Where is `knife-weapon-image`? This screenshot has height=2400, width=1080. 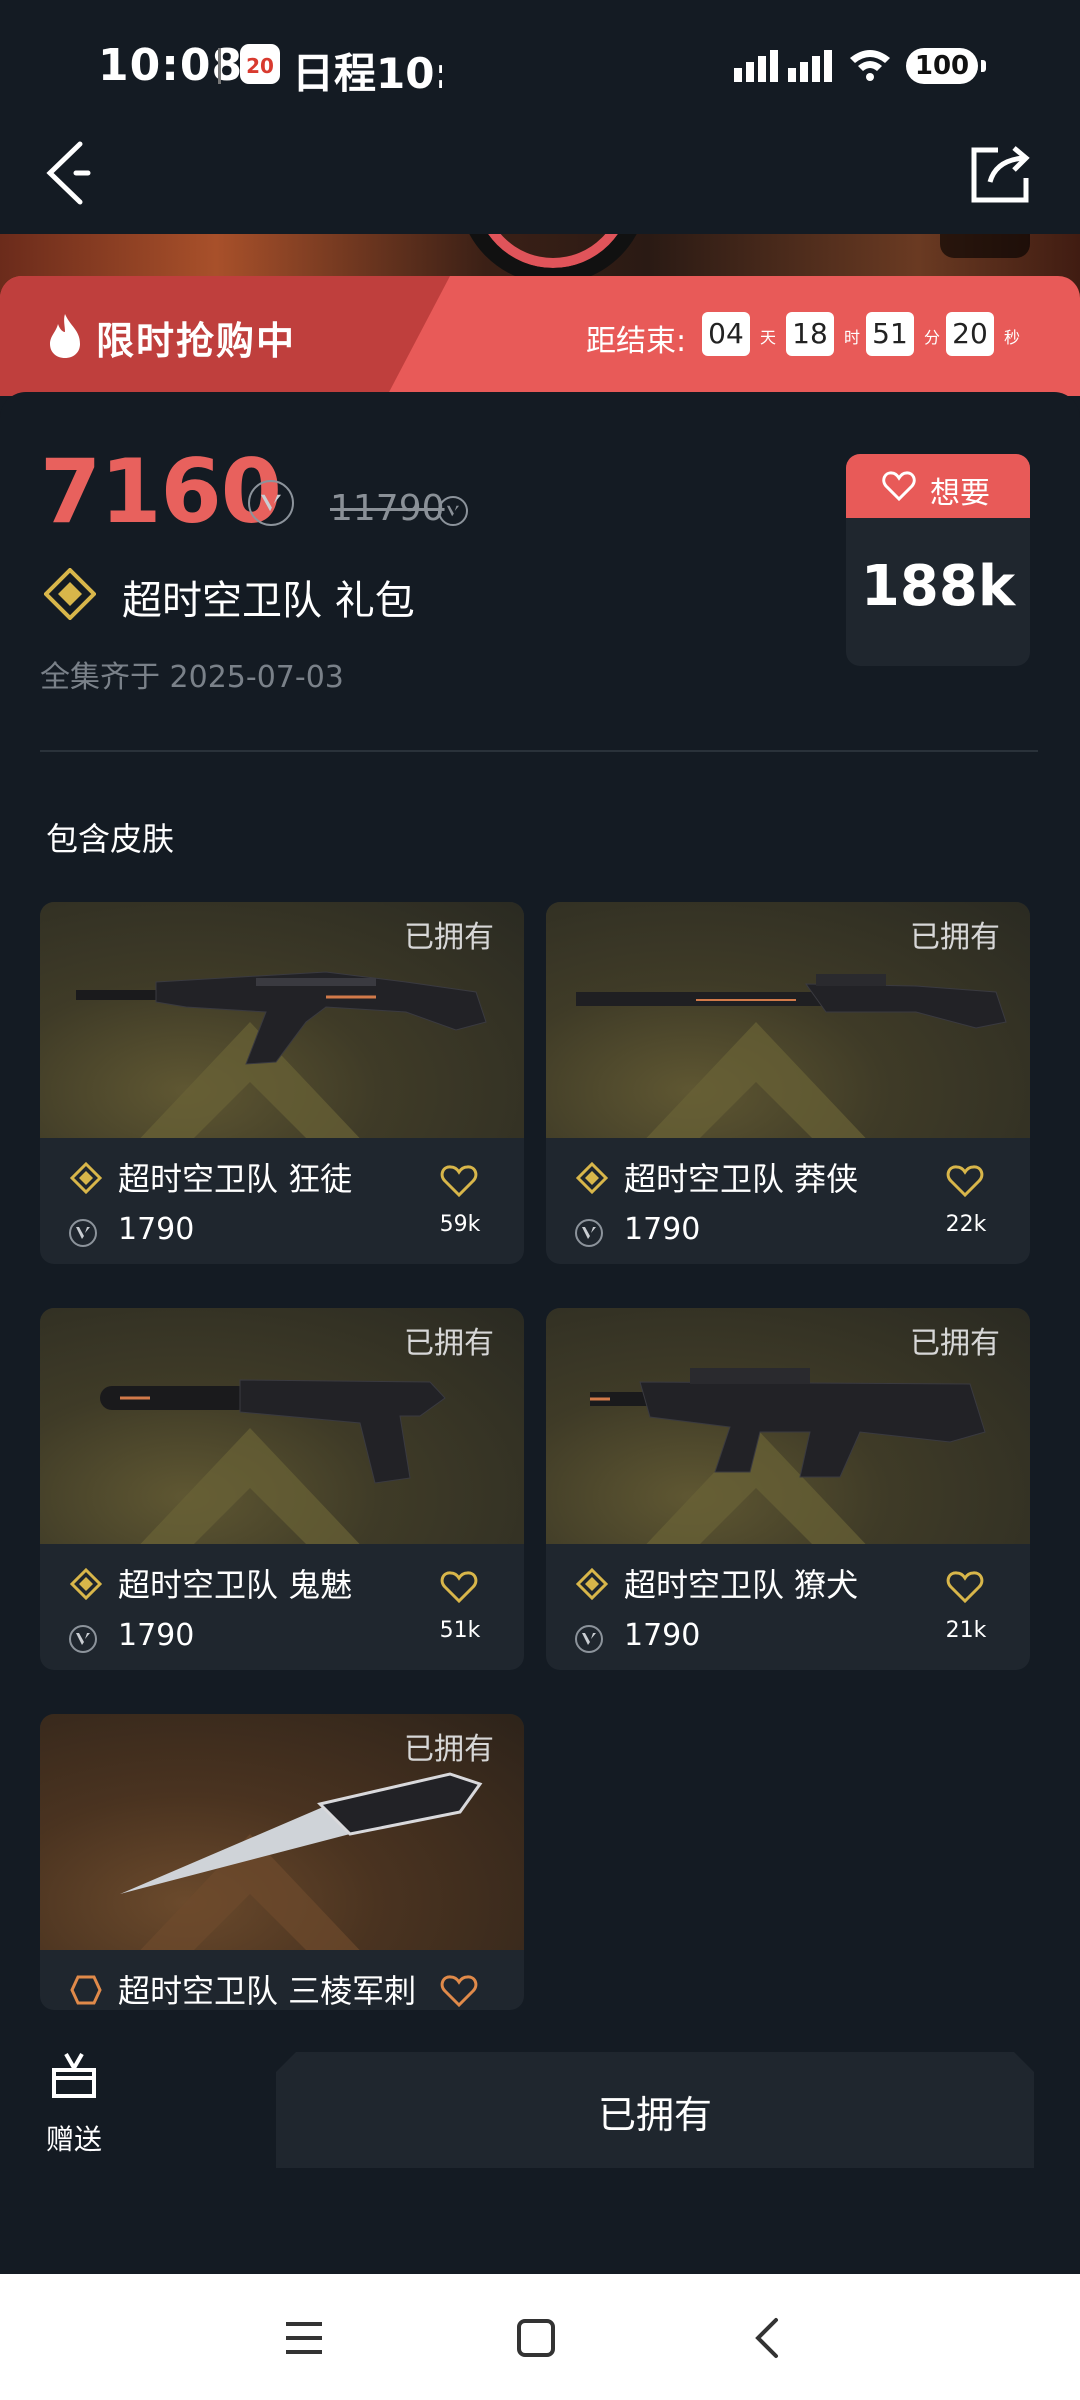 knife-weapon-image is located at coordinates (301, 1833).